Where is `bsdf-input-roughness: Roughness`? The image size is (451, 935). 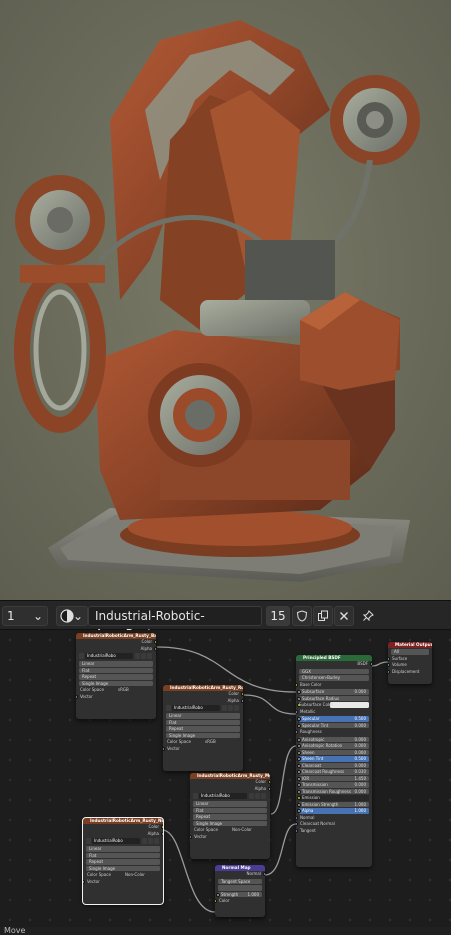
bsdf-input-roughness: Roughness is located at coordinates (334, 732).